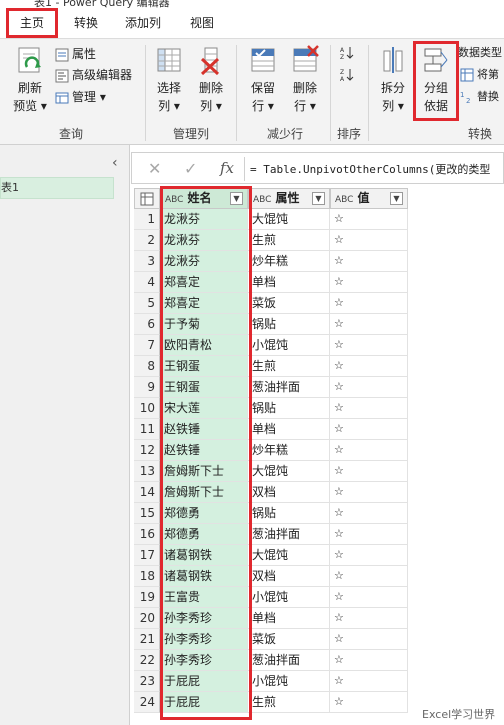 Image resolution: width=504 pixels, height=725 pixels. Describe the element at coordinates (204, 597) in the screenshot. I see `cell-name: 王富贵` at that location.